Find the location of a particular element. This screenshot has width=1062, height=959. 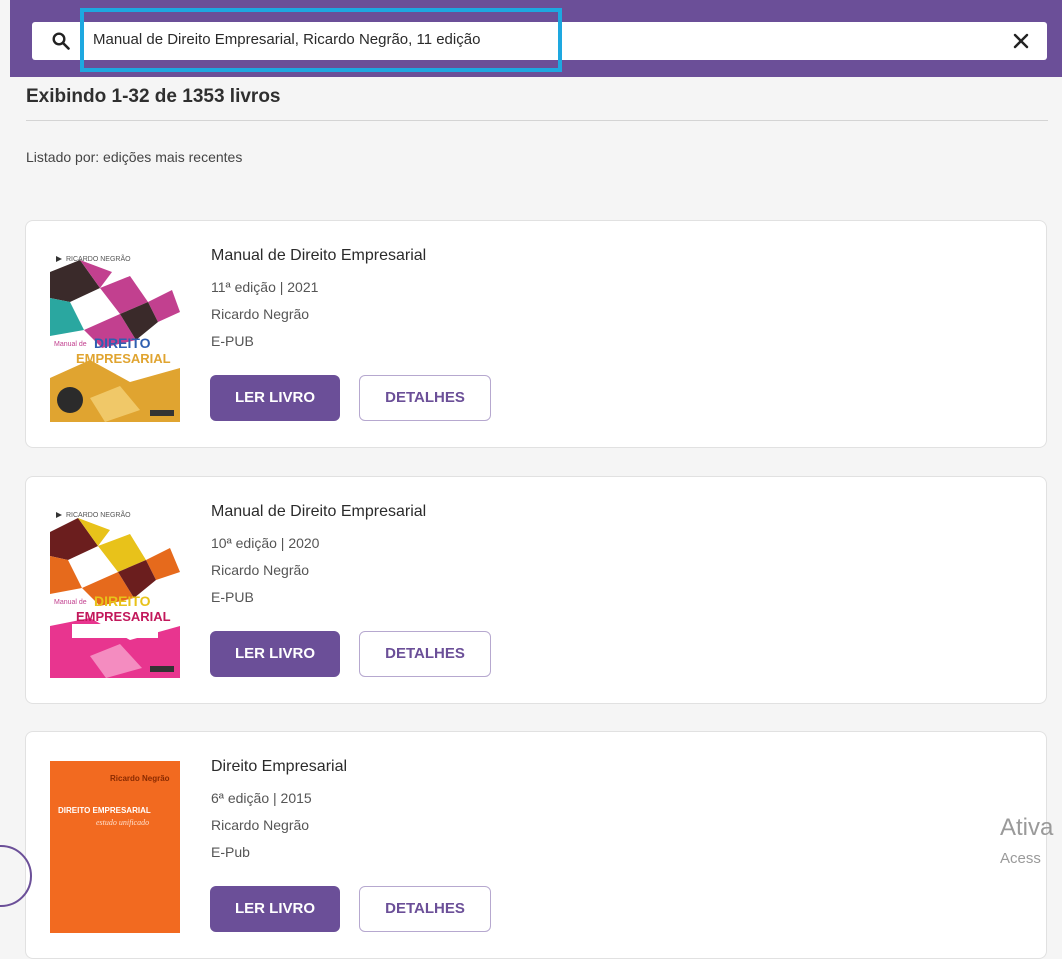

search-icon is located at coordinates (61, 41).